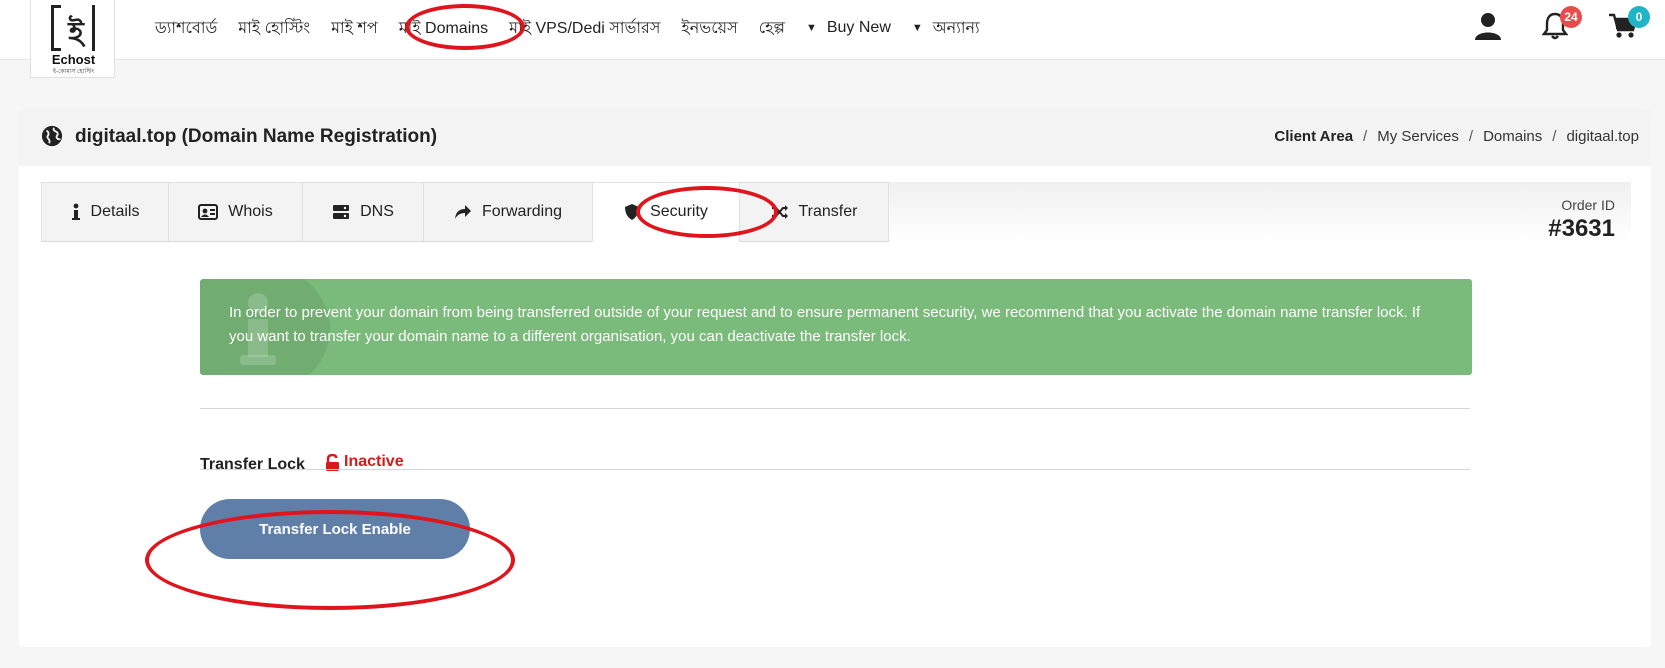 The height and width of the screenshot is (668, 1665). What do you see at coordinates (250, 211) in the screenshot?
I see `tab-whois-label: Whois` at bounding box center [250, 211].